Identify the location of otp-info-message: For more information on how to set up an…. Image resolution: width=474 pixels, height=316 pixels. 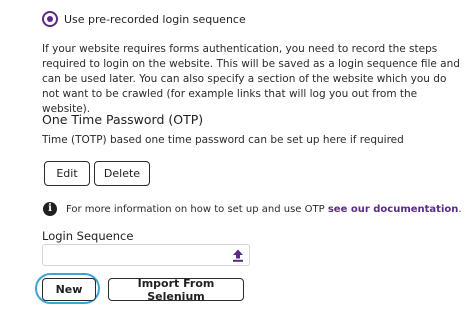
(197, 209).